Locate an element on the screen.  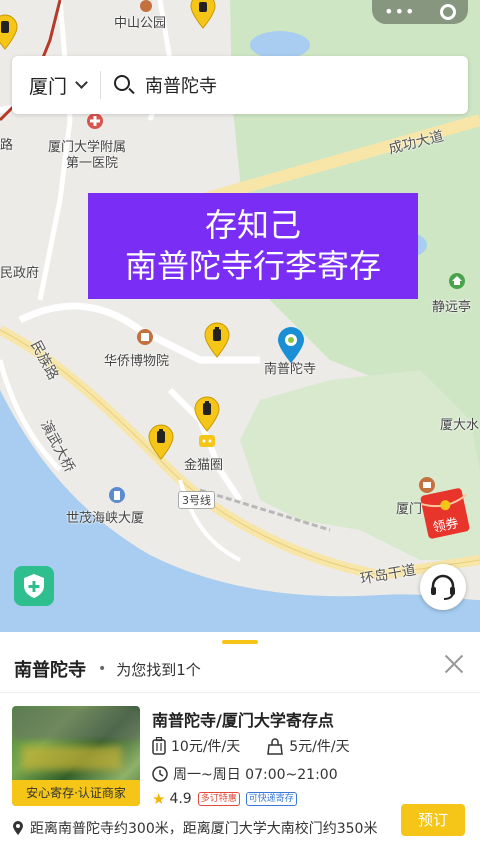
map-label-zhongshan-park: 中山公园 is located at coordinates (140, 23).